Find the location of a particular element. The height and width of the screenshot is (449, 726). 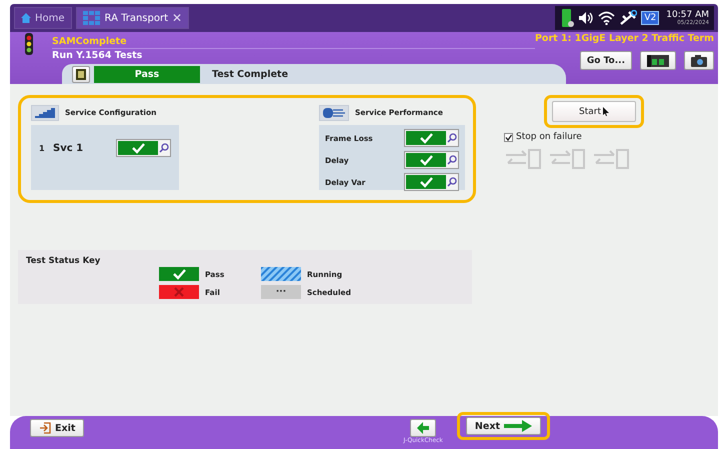

scheduled-swatch: ··· is located at coordinates (281, 292).